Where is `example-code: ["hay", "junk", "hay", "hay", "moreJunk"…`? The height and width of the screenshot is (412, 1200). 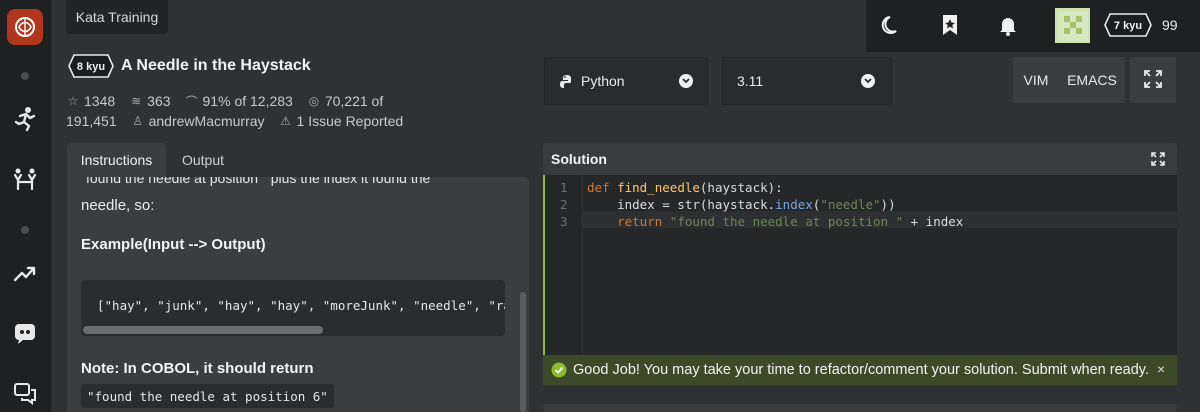
example-code: ["hay", "junk", "hay", "hay", "moreJunk"… is located at coordinates (301, 305).